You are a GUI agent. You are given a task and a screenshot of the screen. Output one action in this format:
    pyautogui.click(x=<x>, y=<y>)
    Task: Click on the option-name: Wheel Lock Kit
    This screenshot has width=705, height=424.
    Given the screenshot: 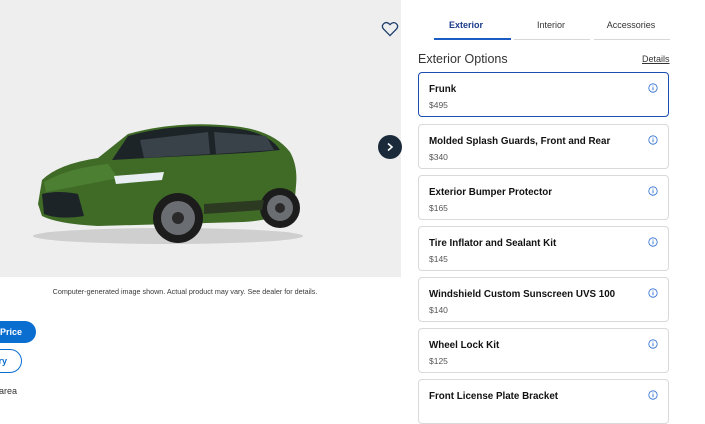 What is the action you would take?
    pyautogui.click(x=464, y=345)
    